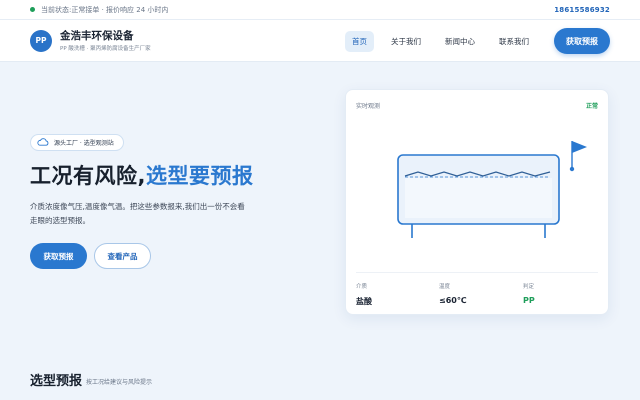 The image size is (640, 400). Describe the element at coordinates (88, 176) in the screenshot. I see `hero-title-part1: 工况有风险,` at that location.